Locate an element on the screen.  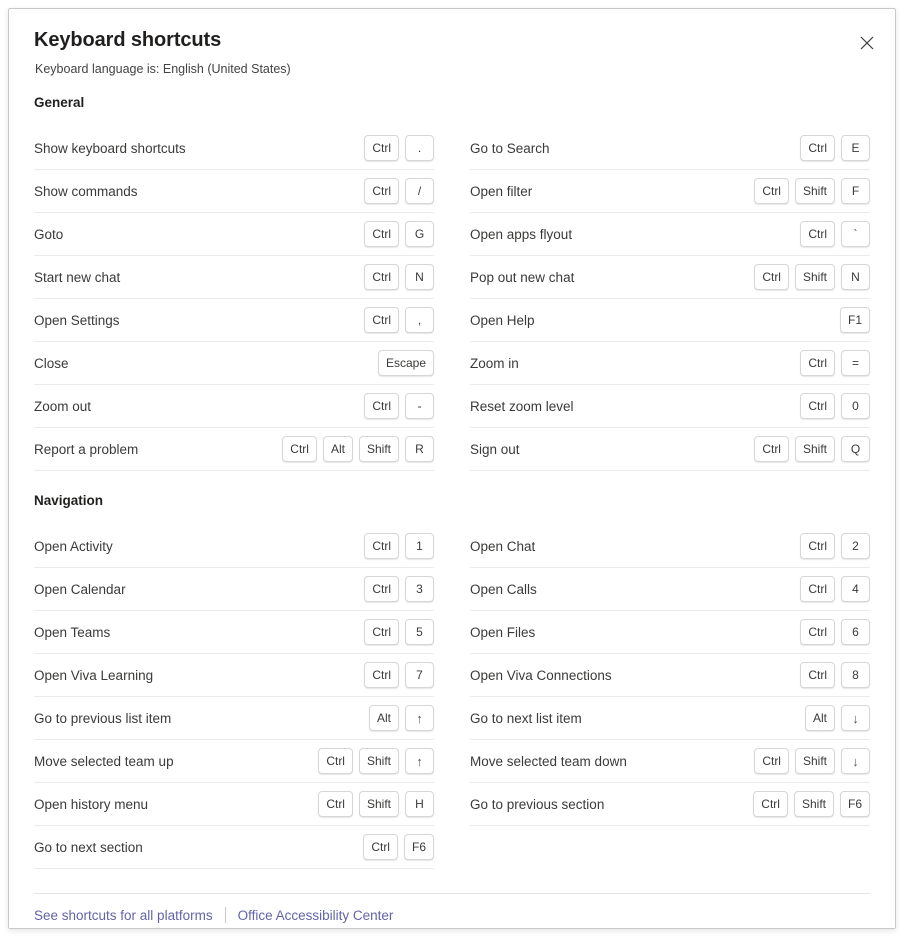
section-title: Navigation is located at coordinates (69, 500).